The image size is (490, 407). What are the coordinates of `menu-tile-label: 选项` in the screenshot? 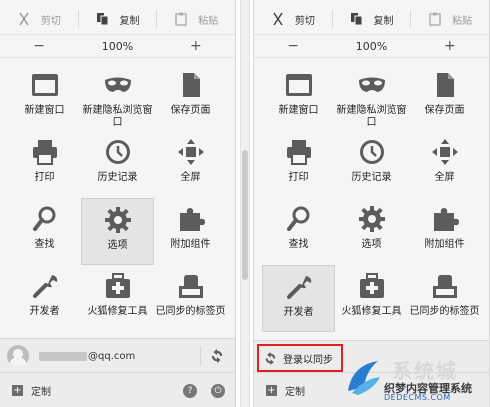 It's located at (371, 244).